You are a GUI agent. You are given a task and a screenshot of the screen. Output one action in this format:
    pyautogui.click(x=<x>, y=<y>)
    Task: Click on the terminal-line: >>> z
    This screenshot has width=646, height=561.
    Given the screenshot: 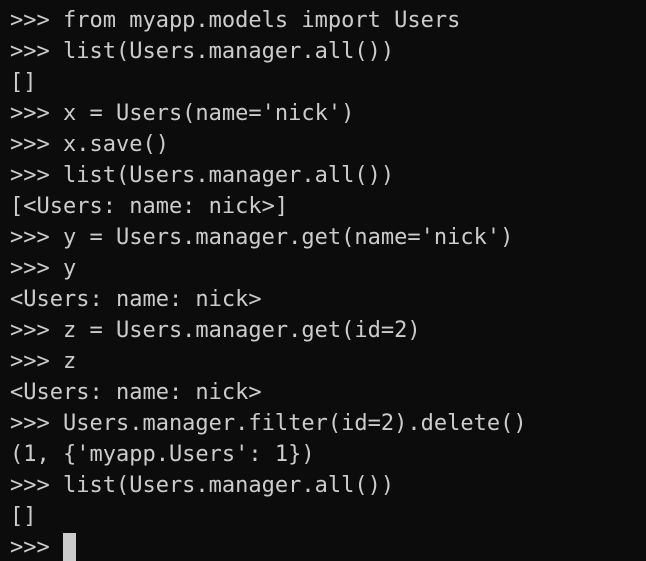 What is the action you would take?
    pyautogui.click(x=268, y=361)
    